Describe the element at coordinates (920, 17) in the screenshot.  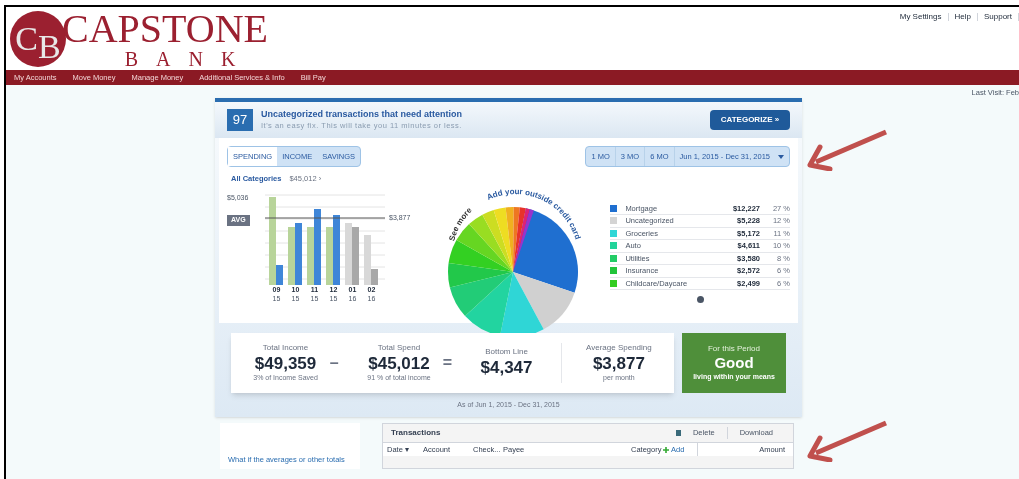
I see `top-link: My Settings` at that location.